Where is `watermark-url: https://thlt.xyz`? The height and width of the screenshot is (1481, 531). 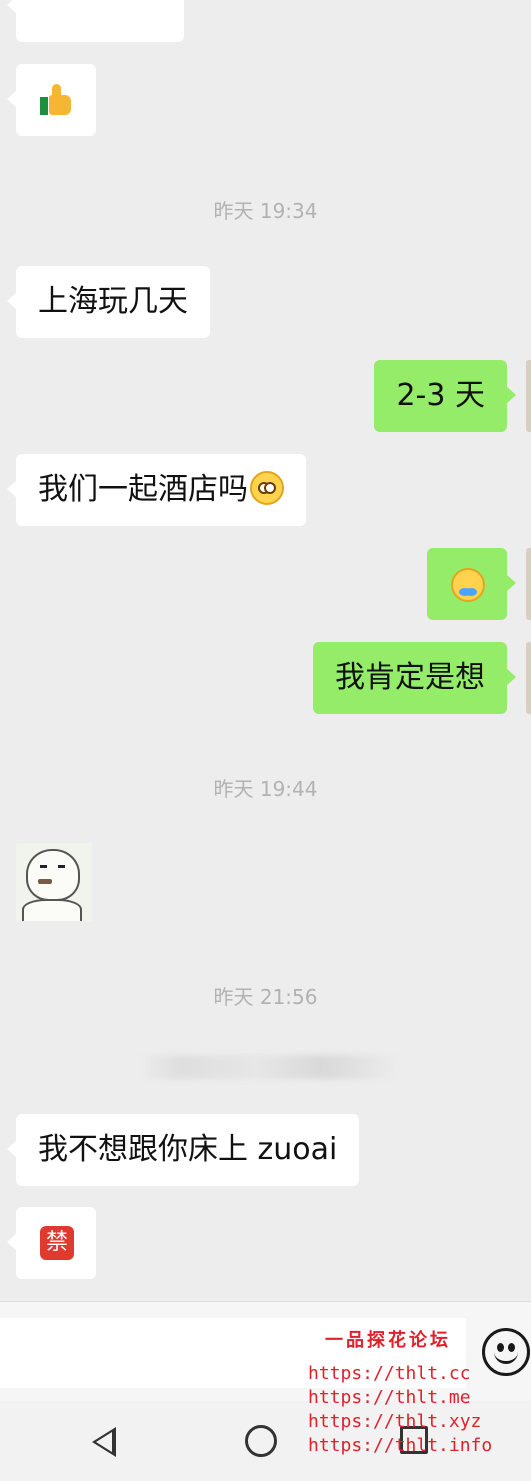
watermark-url: https://thlt.xyz is located at coordinates (395, 1421).